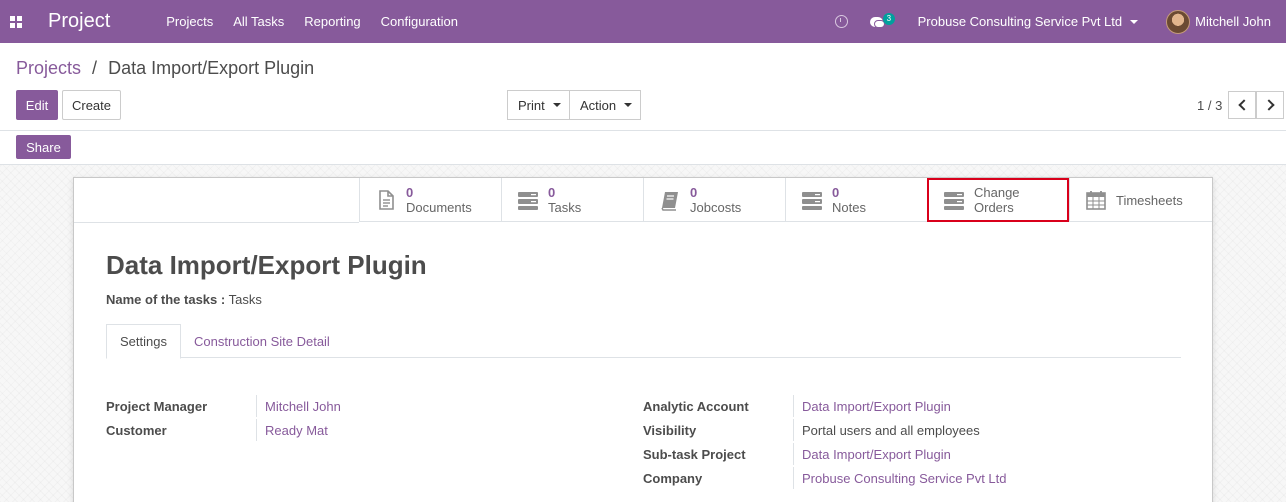 Image resolution: width=1286 pixels, height=502 pixels. What do you see at coordinates (997, 192) in the screenshot?
I see `change-orders-label-line1: Change` at bounding box center [997, 192].